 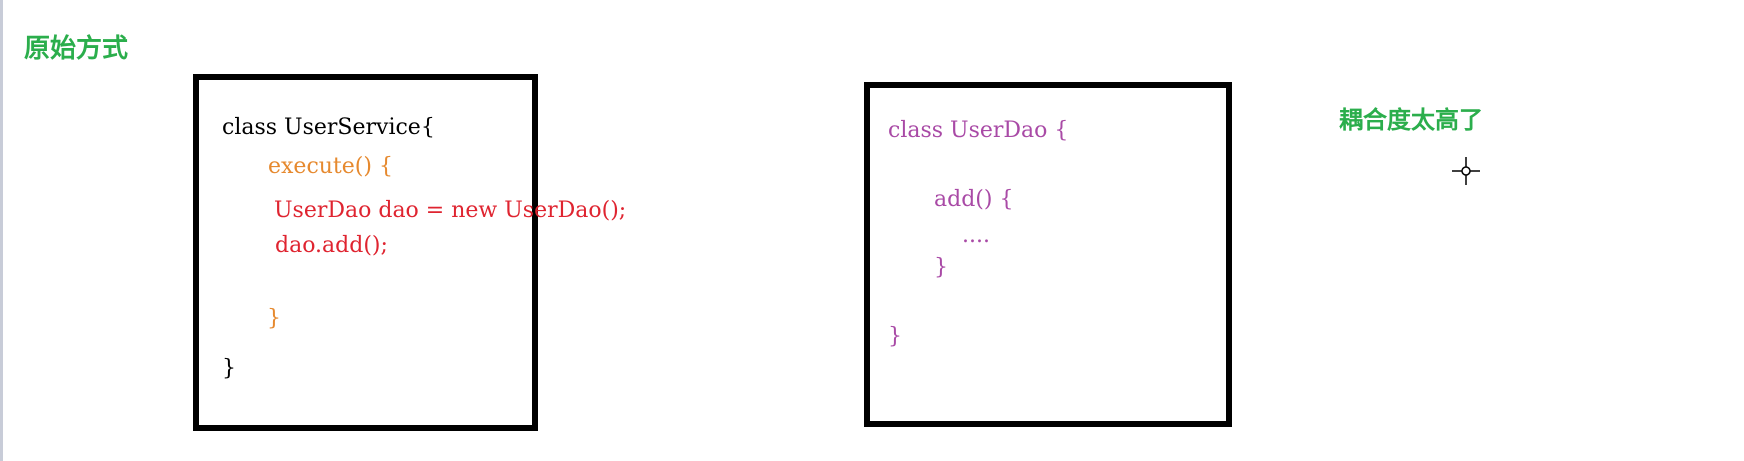 I want to click on userdao-instantiation-statement: UserDao dao = new UserDao();, so click(x=450, y=210).